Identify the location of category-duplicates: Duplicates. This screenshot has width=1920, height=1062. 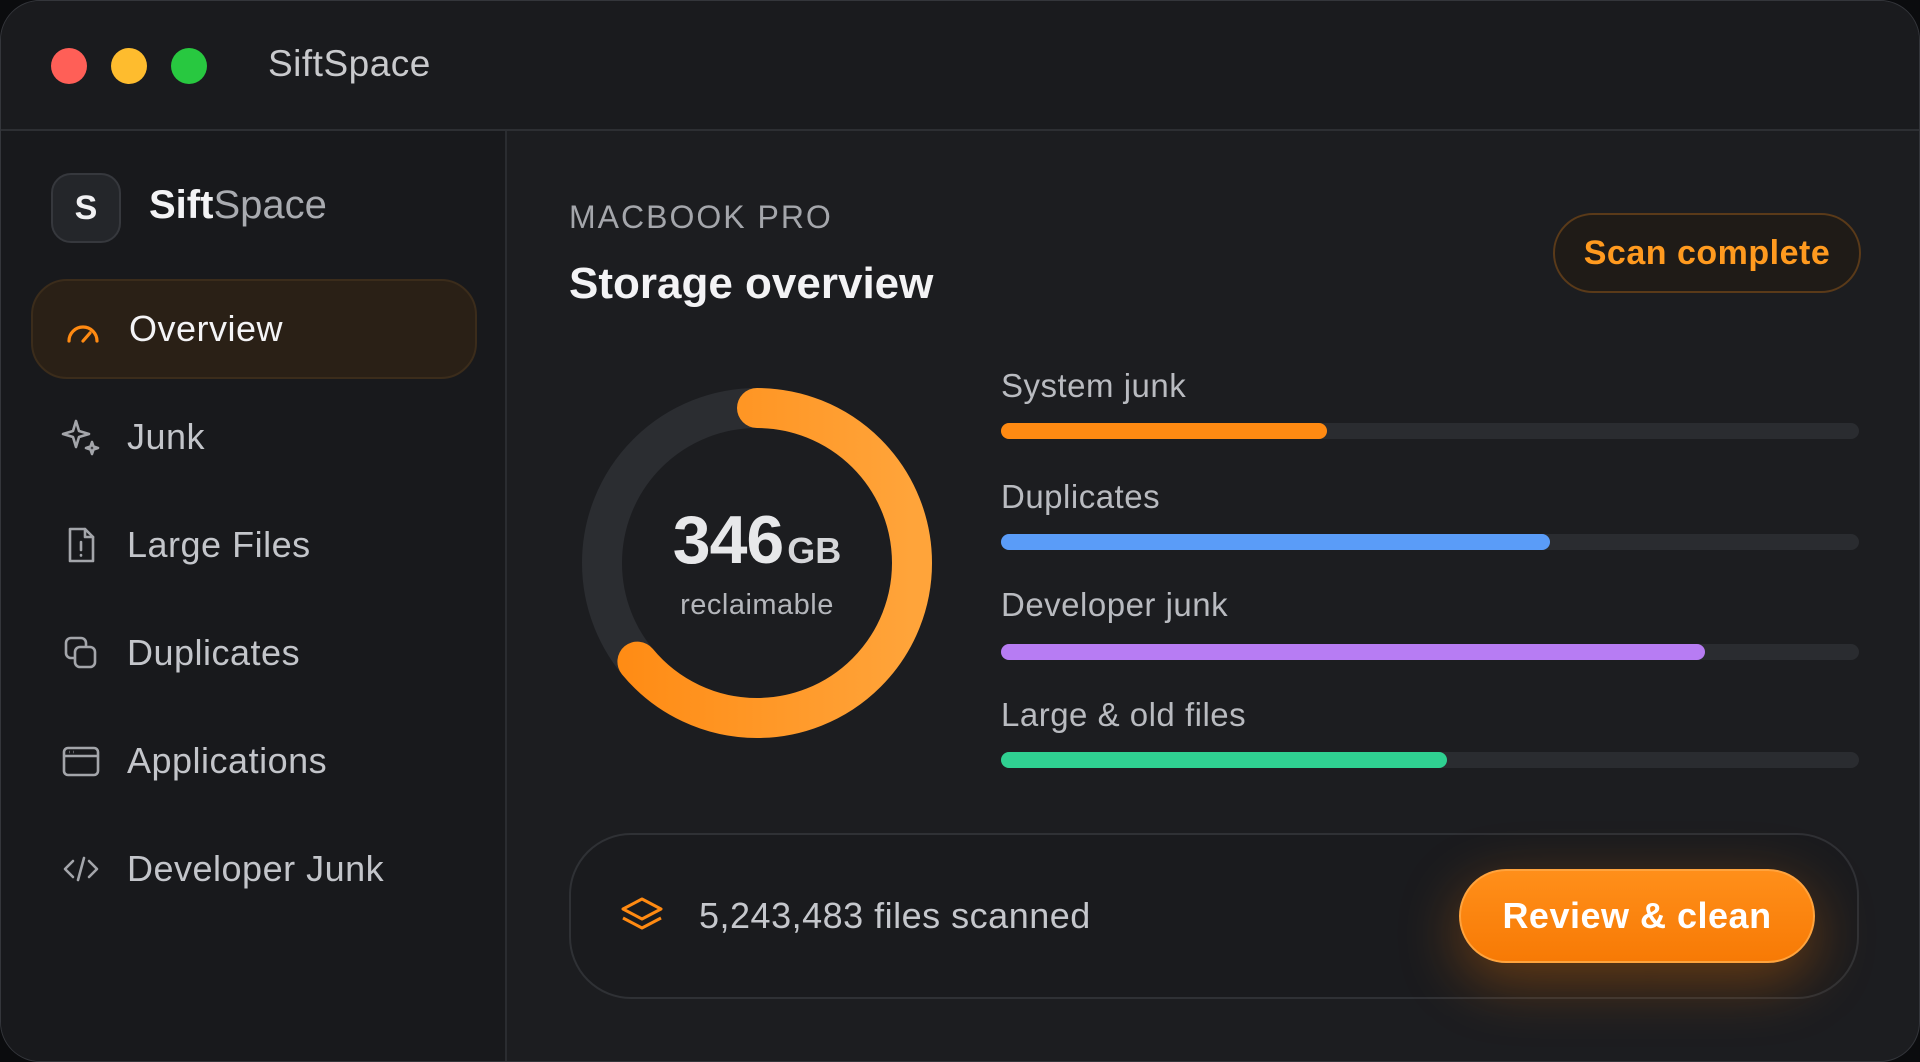
(1430, 514).